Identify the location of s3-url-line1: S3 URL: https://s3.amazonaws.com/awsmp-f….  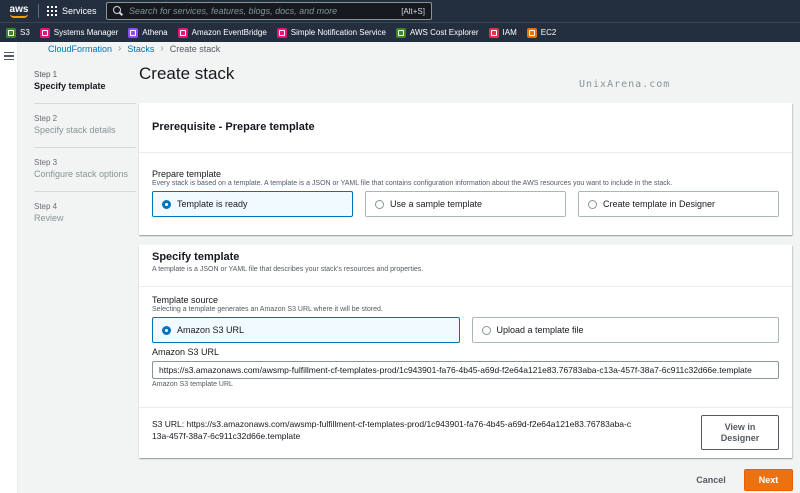
(392, 424).